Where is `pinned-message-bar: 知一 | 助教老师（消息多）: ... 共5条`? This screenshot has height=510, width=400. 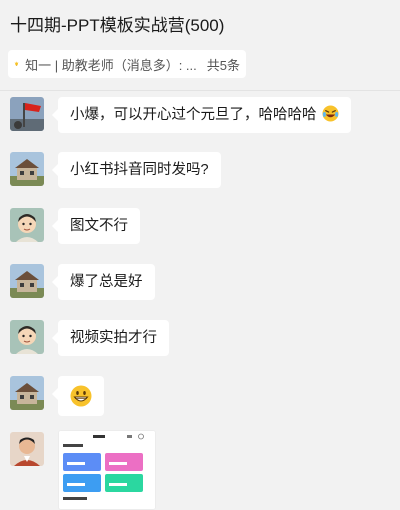 pinned-message-bar: 知一 | 助教老师（消息多）: ... 共5条 is located at coordinates (127, 64).